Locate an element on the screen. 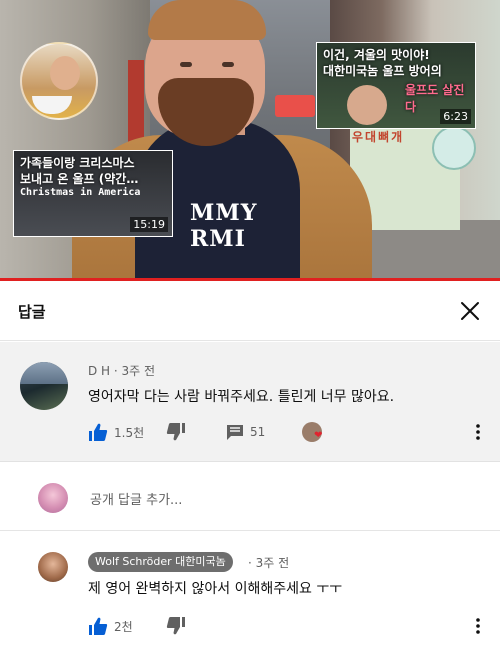 Image resolution: width=500 pixels, height=652 pixels. my-avatar is located at coordinates (53, 498).